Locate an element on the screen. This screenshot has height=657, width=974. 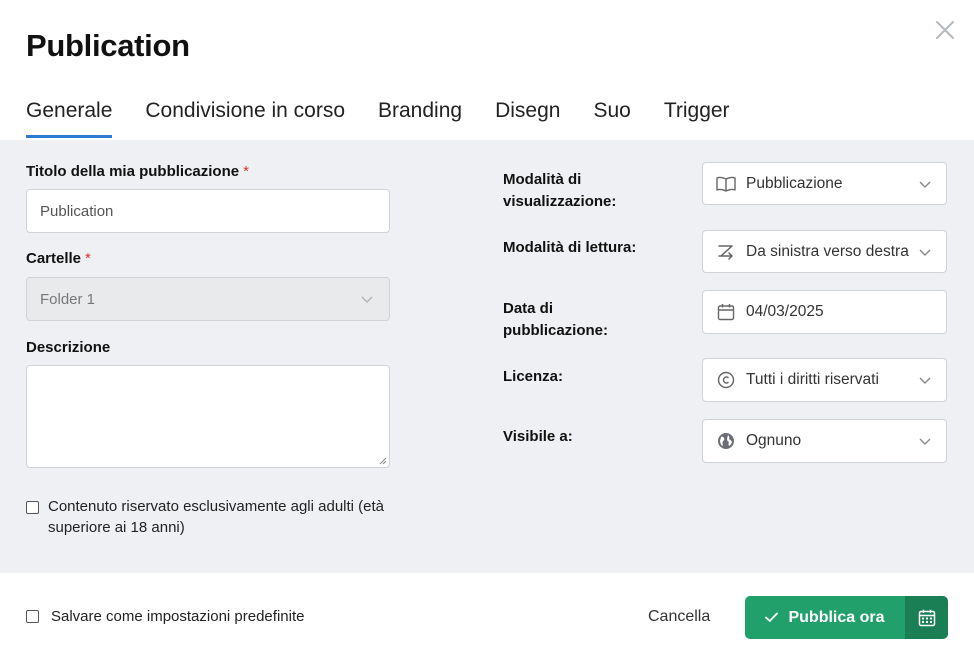
globe-icon is located at coordinates (726, 441).